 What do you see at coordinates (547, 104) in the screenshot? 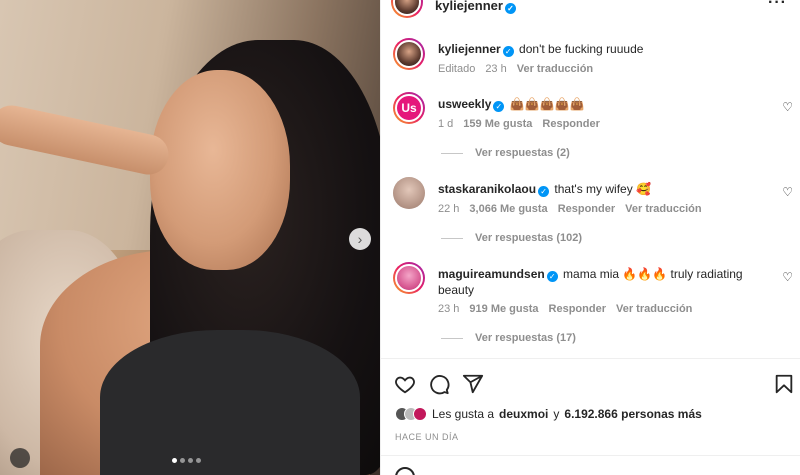
I see `comment-text: 👜👜👜👜👜` at bounding box center [547, 104].